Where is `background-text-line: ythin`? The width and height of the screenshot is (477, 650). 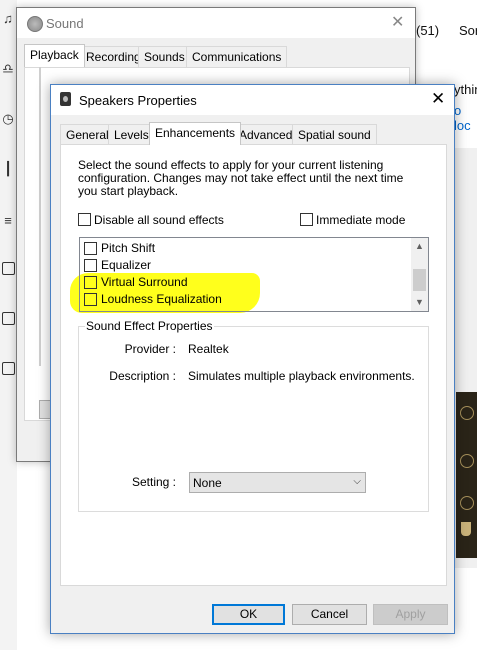 background-text-line: ythin is located at coordinates (465, 89).